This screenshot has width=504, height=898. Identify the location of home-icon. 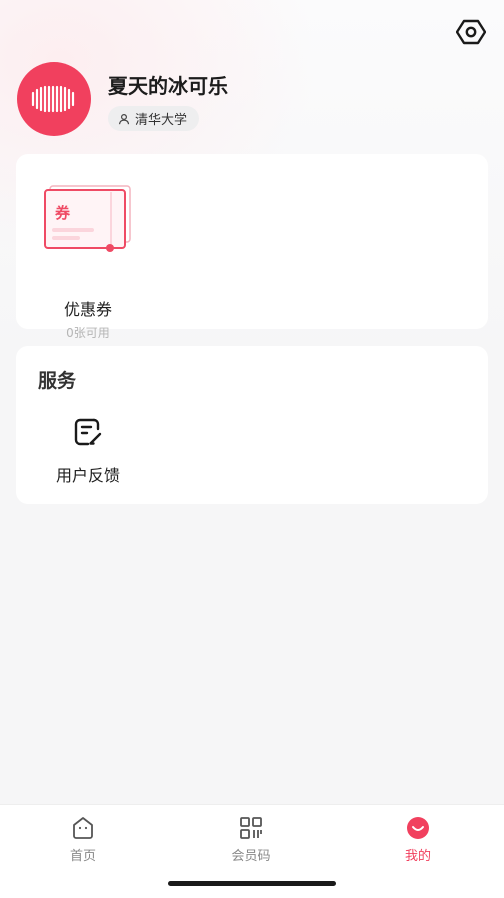
(83, 828).